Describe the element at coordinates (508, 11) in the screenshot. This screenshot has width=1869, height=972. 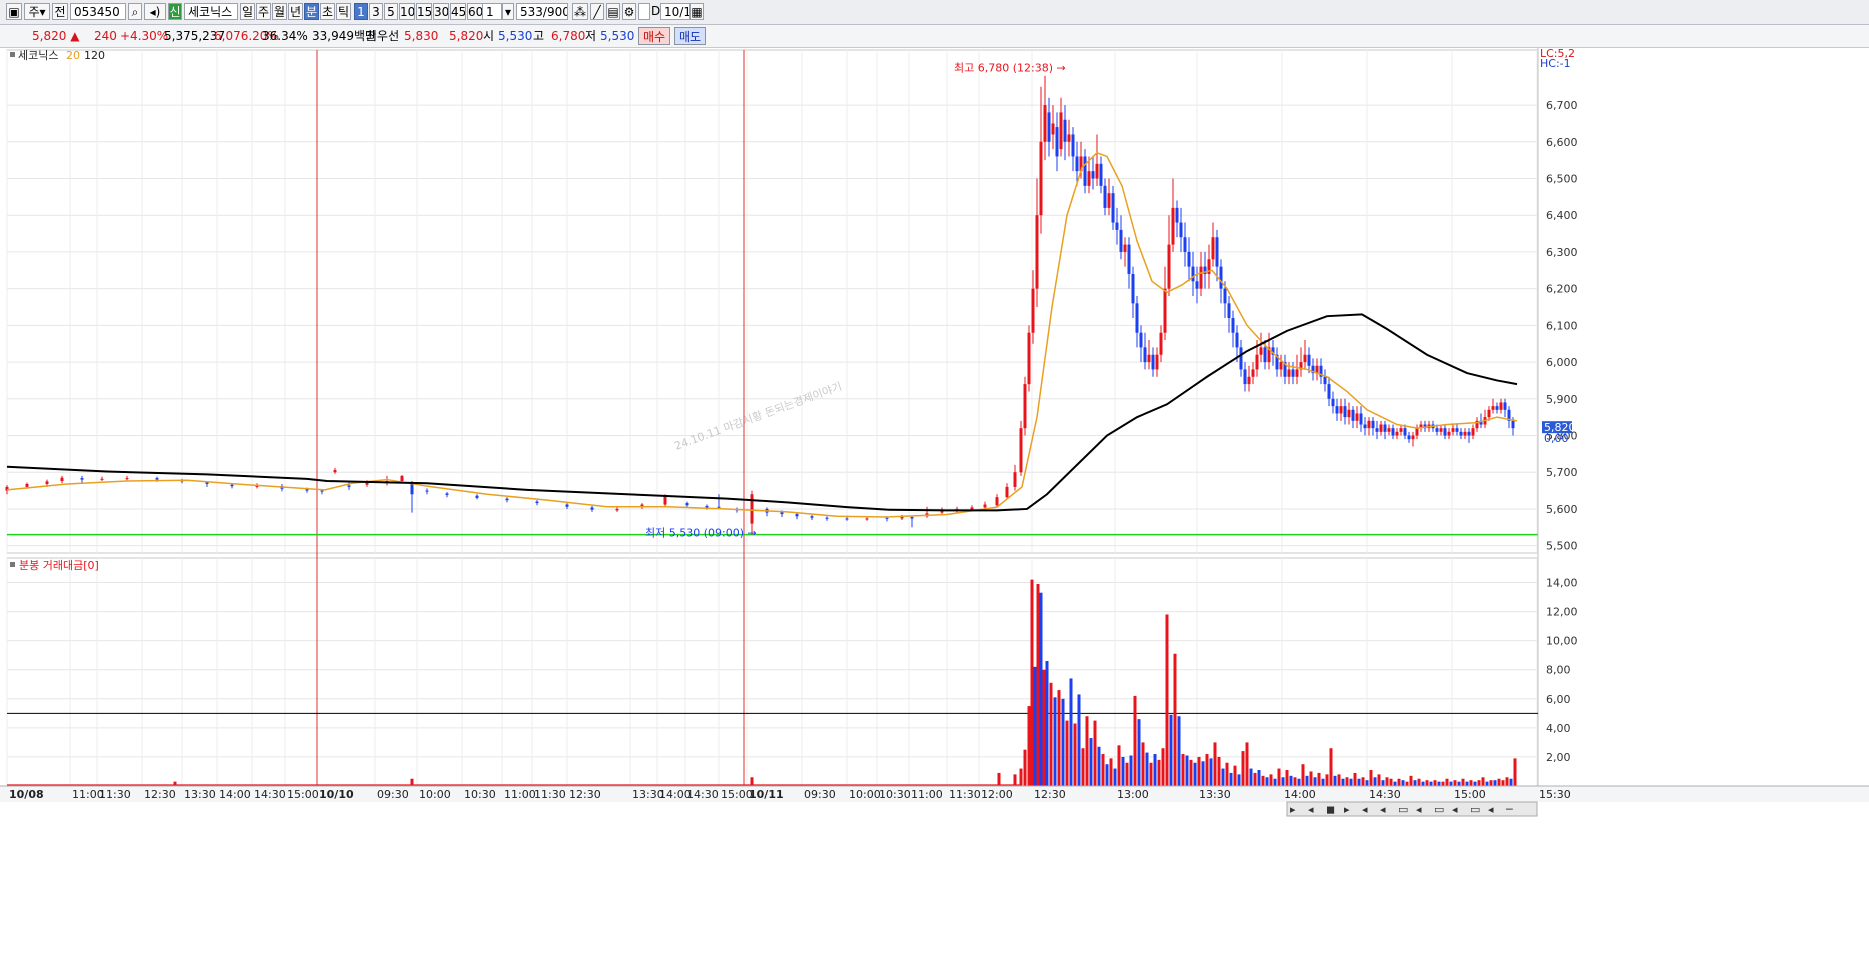
I see `chevron-down-icon: ▾` at that location.